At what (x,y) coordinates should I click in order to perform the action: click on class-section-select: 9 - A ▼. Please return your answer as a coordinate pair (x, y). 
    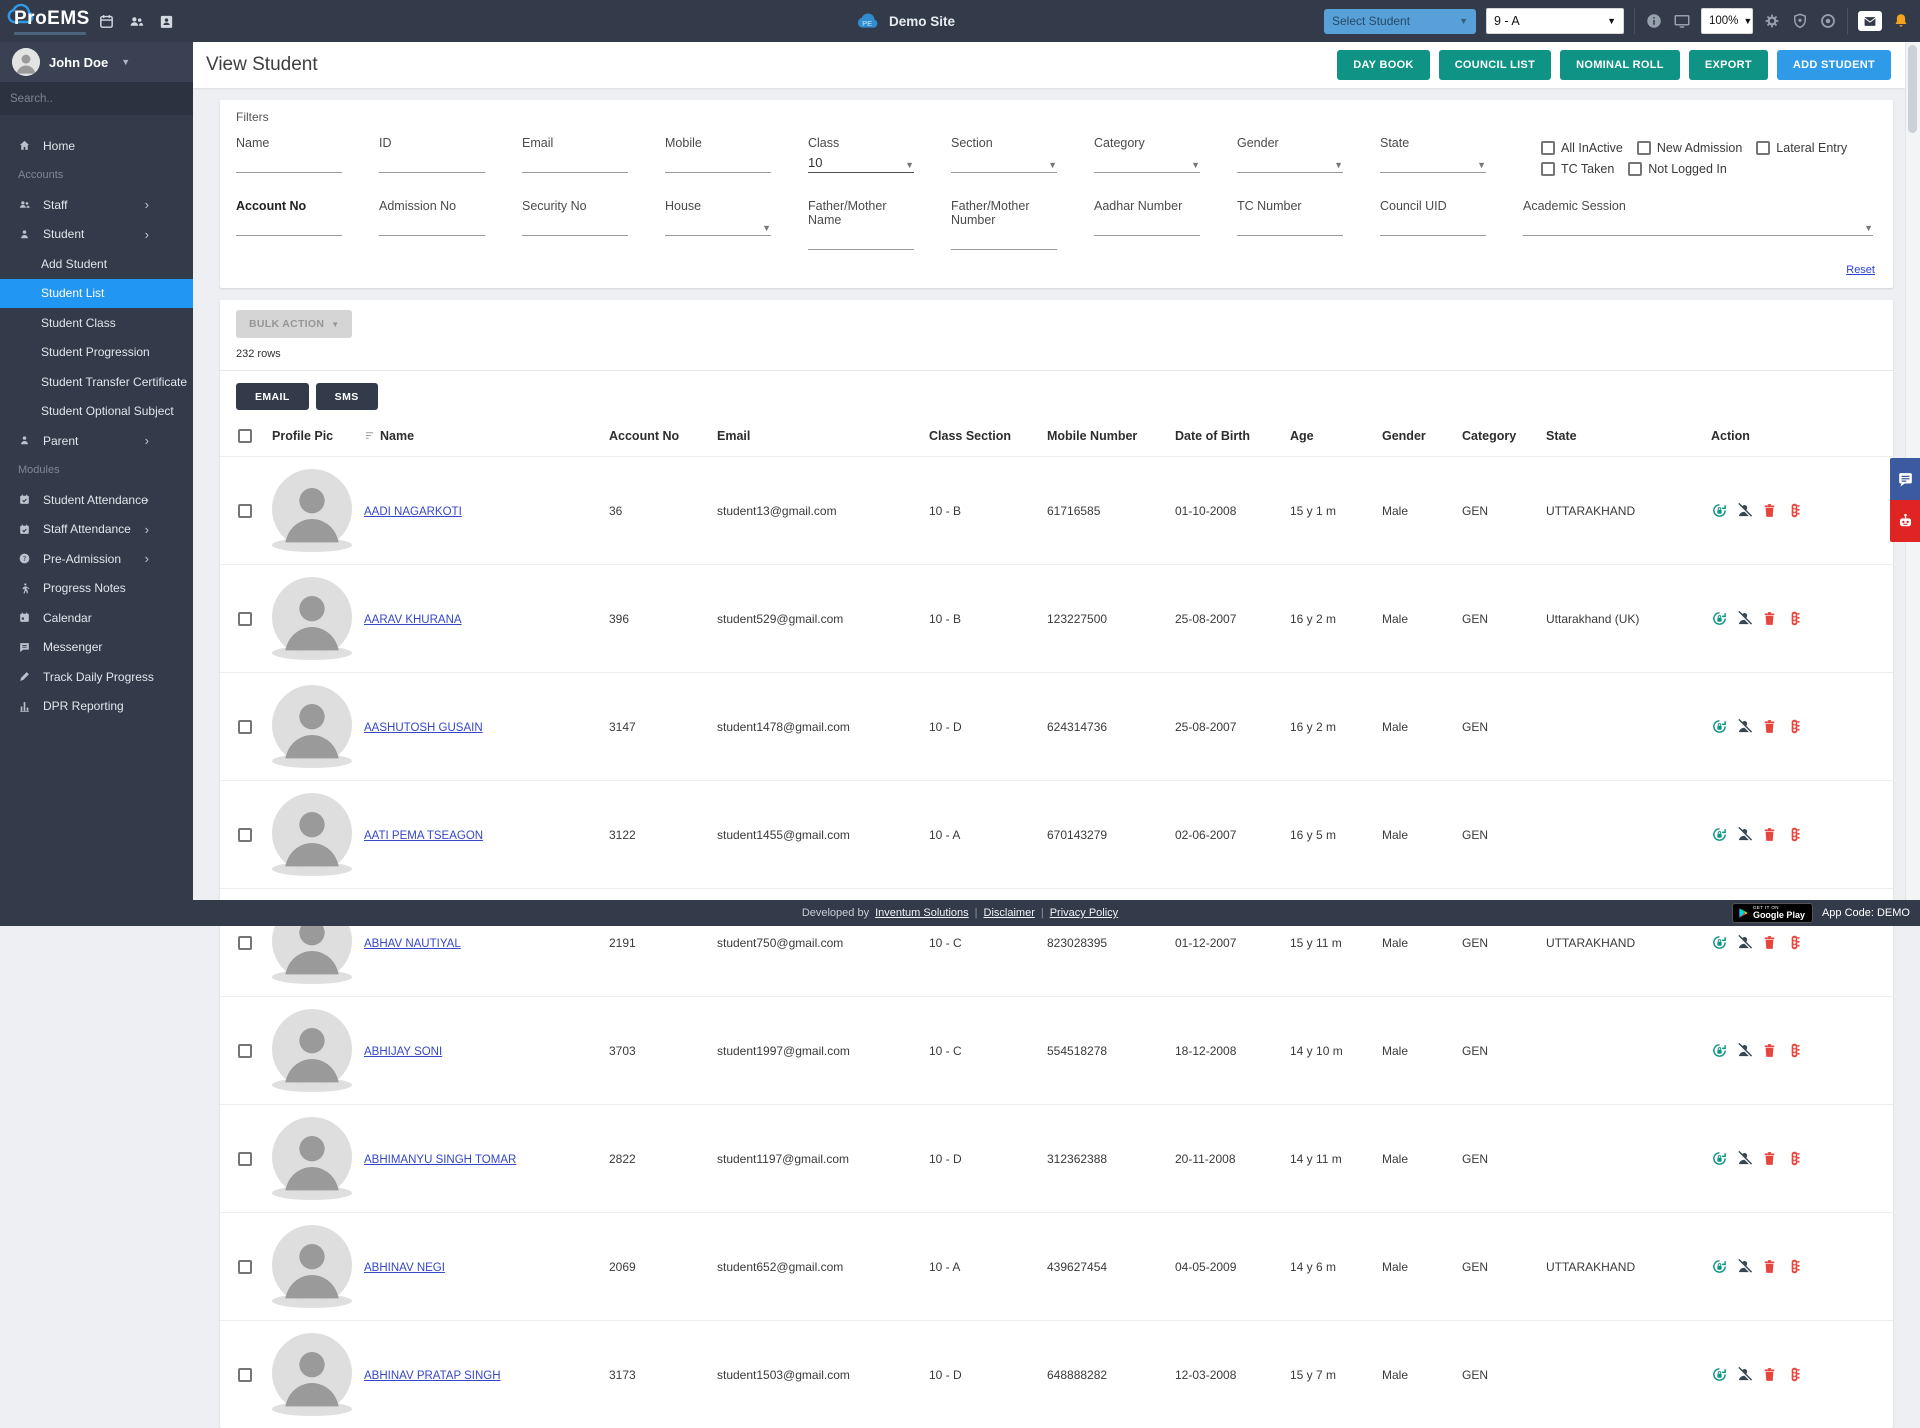
    Looking at the image, I should click on (1555, 21).